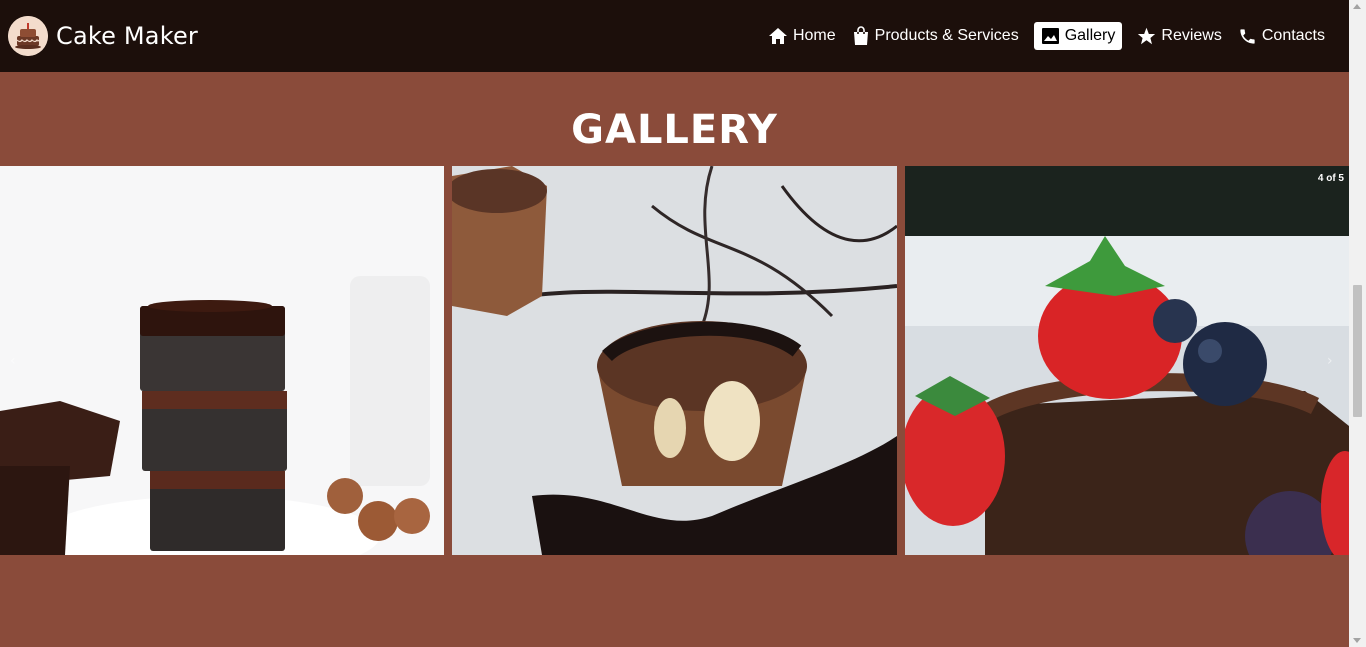  I want to click on nav-gallery-label: Gallery, so click(1090, 35).